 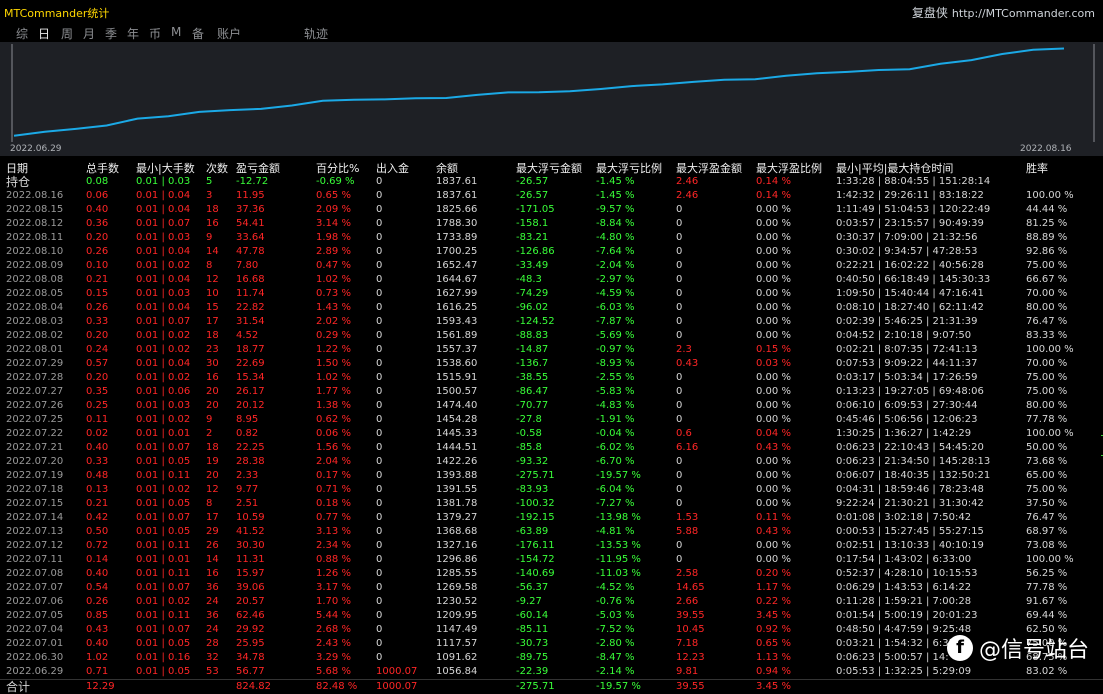 What do you see at coordinates (212, 573) in the screenshot?
I see `cell-3: 16` at bounding box center [212, 573].